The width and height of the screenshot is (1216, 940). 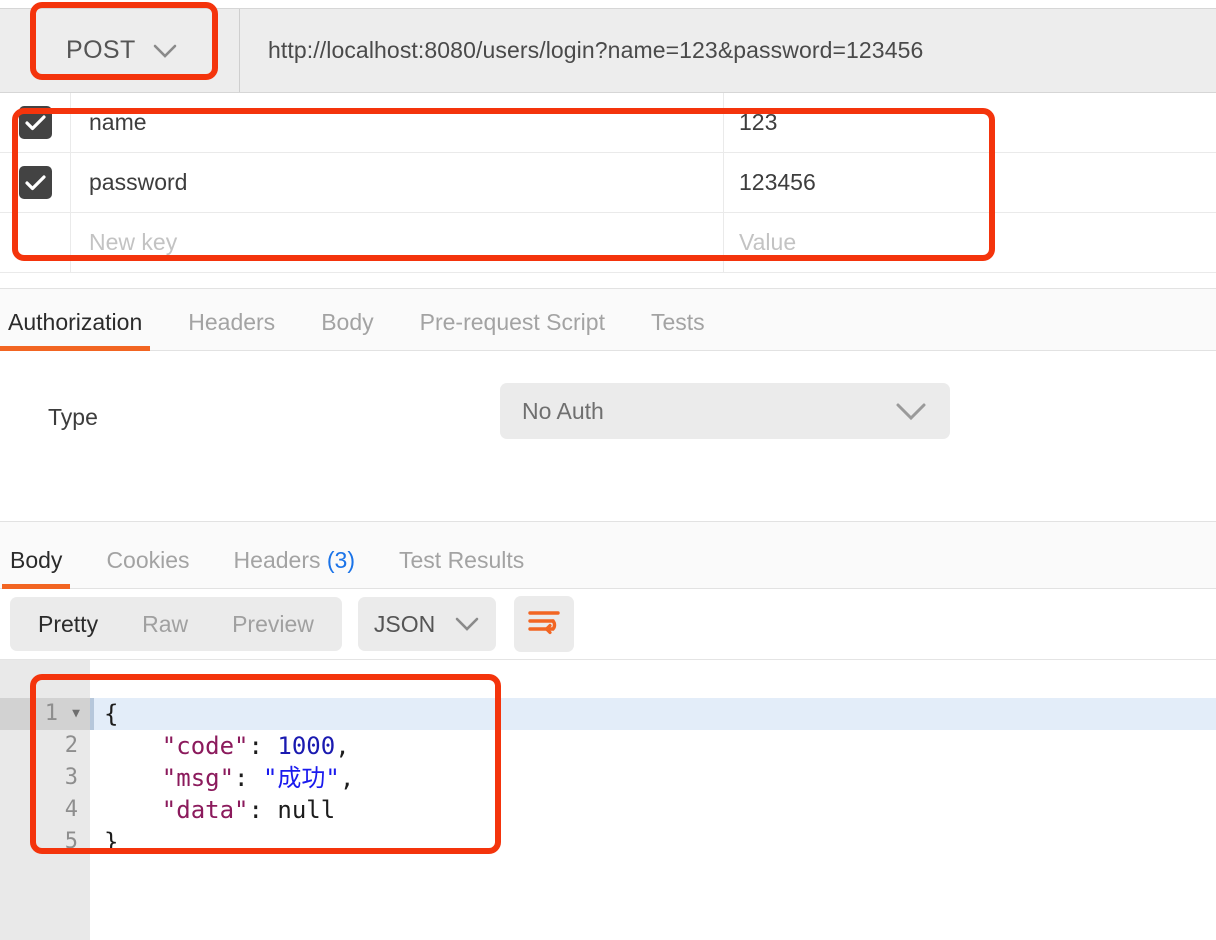 What do you see at coordinates (36, 568) in the screenshot?
I see `tab-response-body: Body` at bounding box center [36, 568].